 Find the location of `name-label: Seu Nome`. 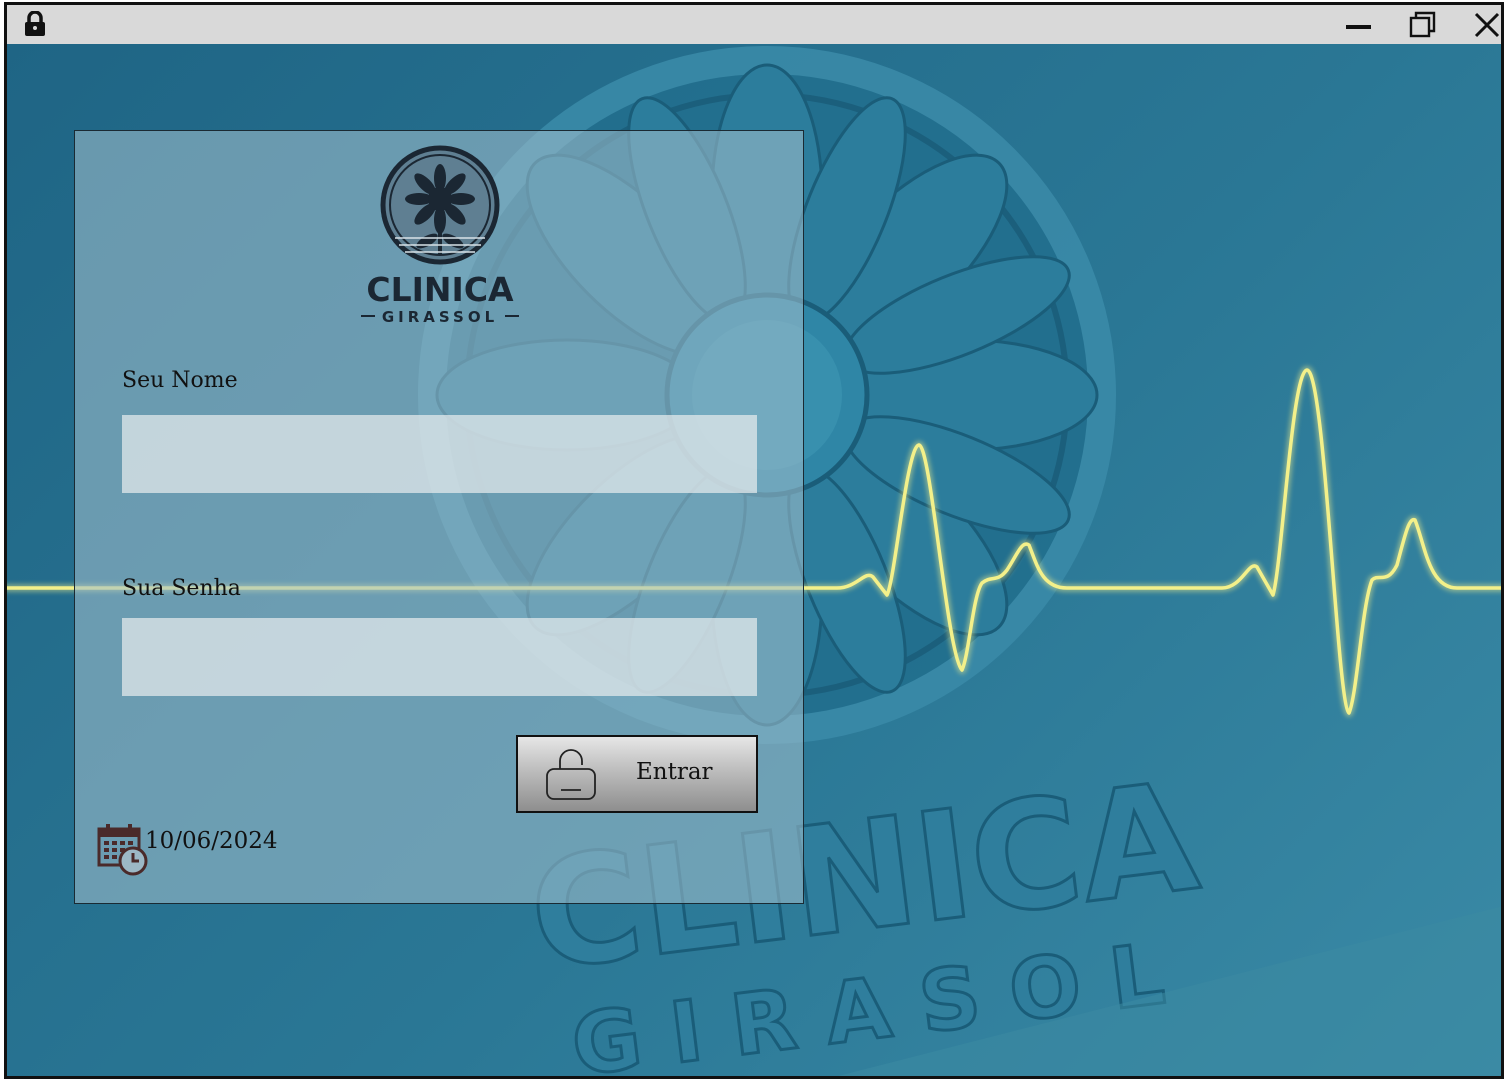

name-label: Seu Nome is located at coordinates (180, 380).